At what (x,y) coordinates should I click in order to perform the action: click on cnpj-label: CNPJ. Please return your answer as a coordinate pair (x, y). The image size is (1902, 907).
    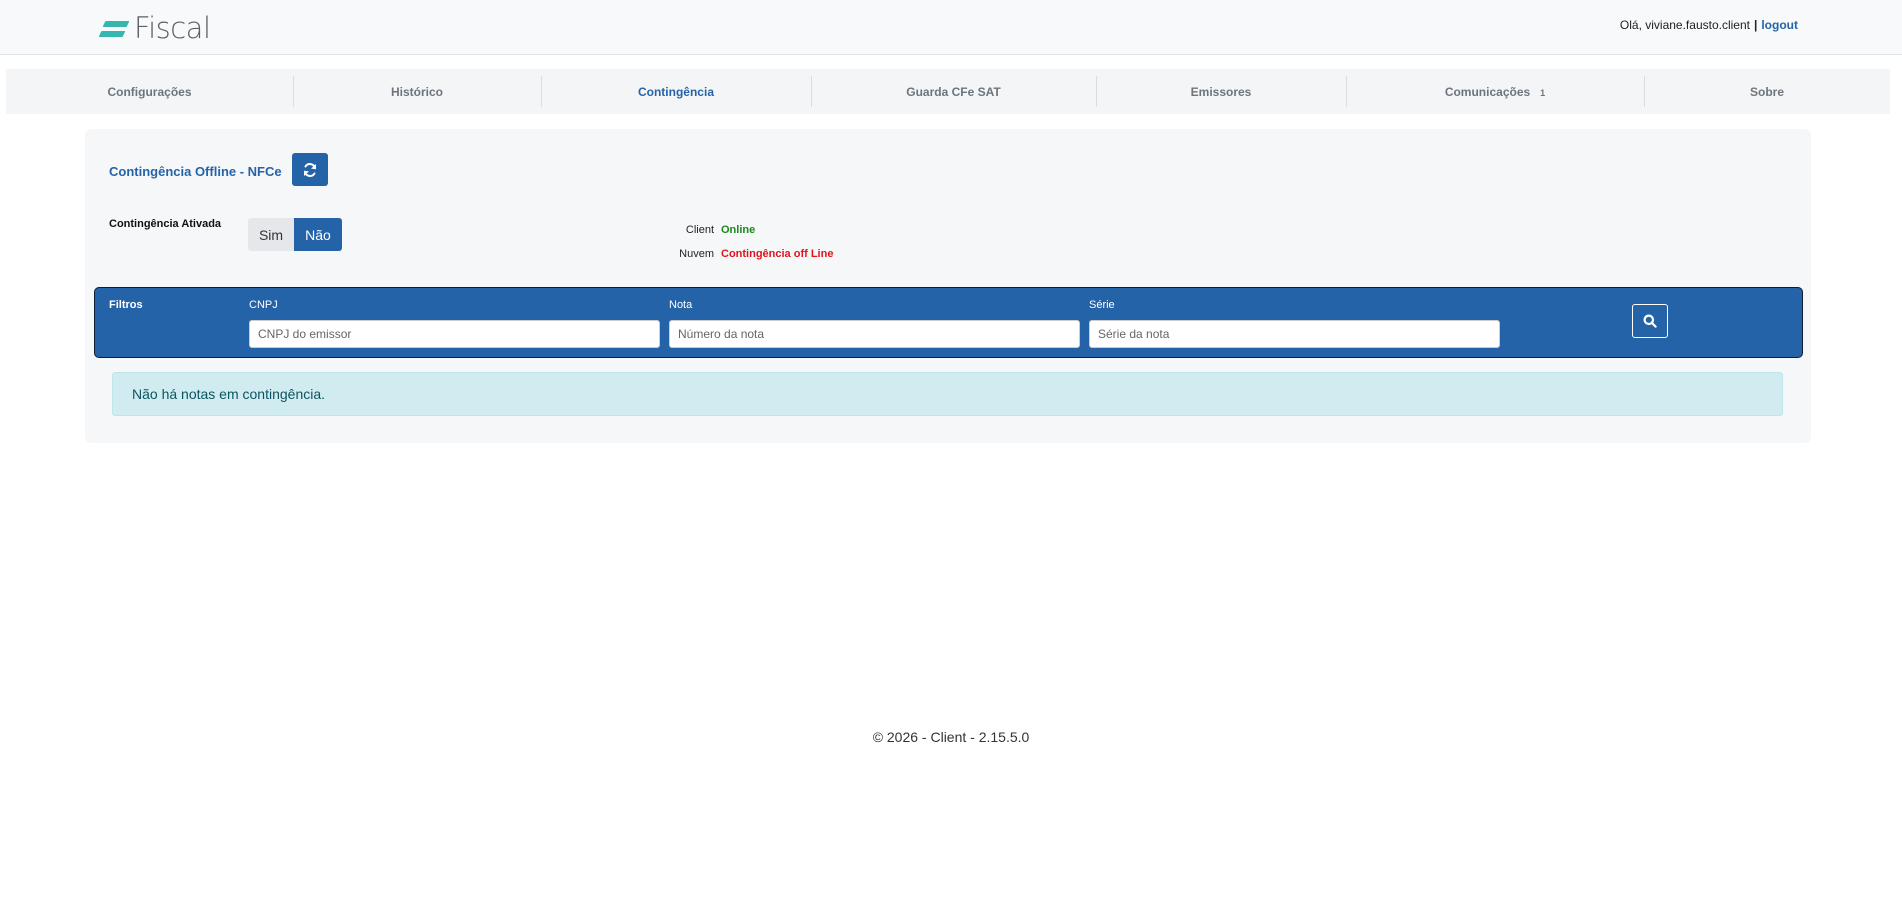
    Looking at the image, I should click on (263, 305).